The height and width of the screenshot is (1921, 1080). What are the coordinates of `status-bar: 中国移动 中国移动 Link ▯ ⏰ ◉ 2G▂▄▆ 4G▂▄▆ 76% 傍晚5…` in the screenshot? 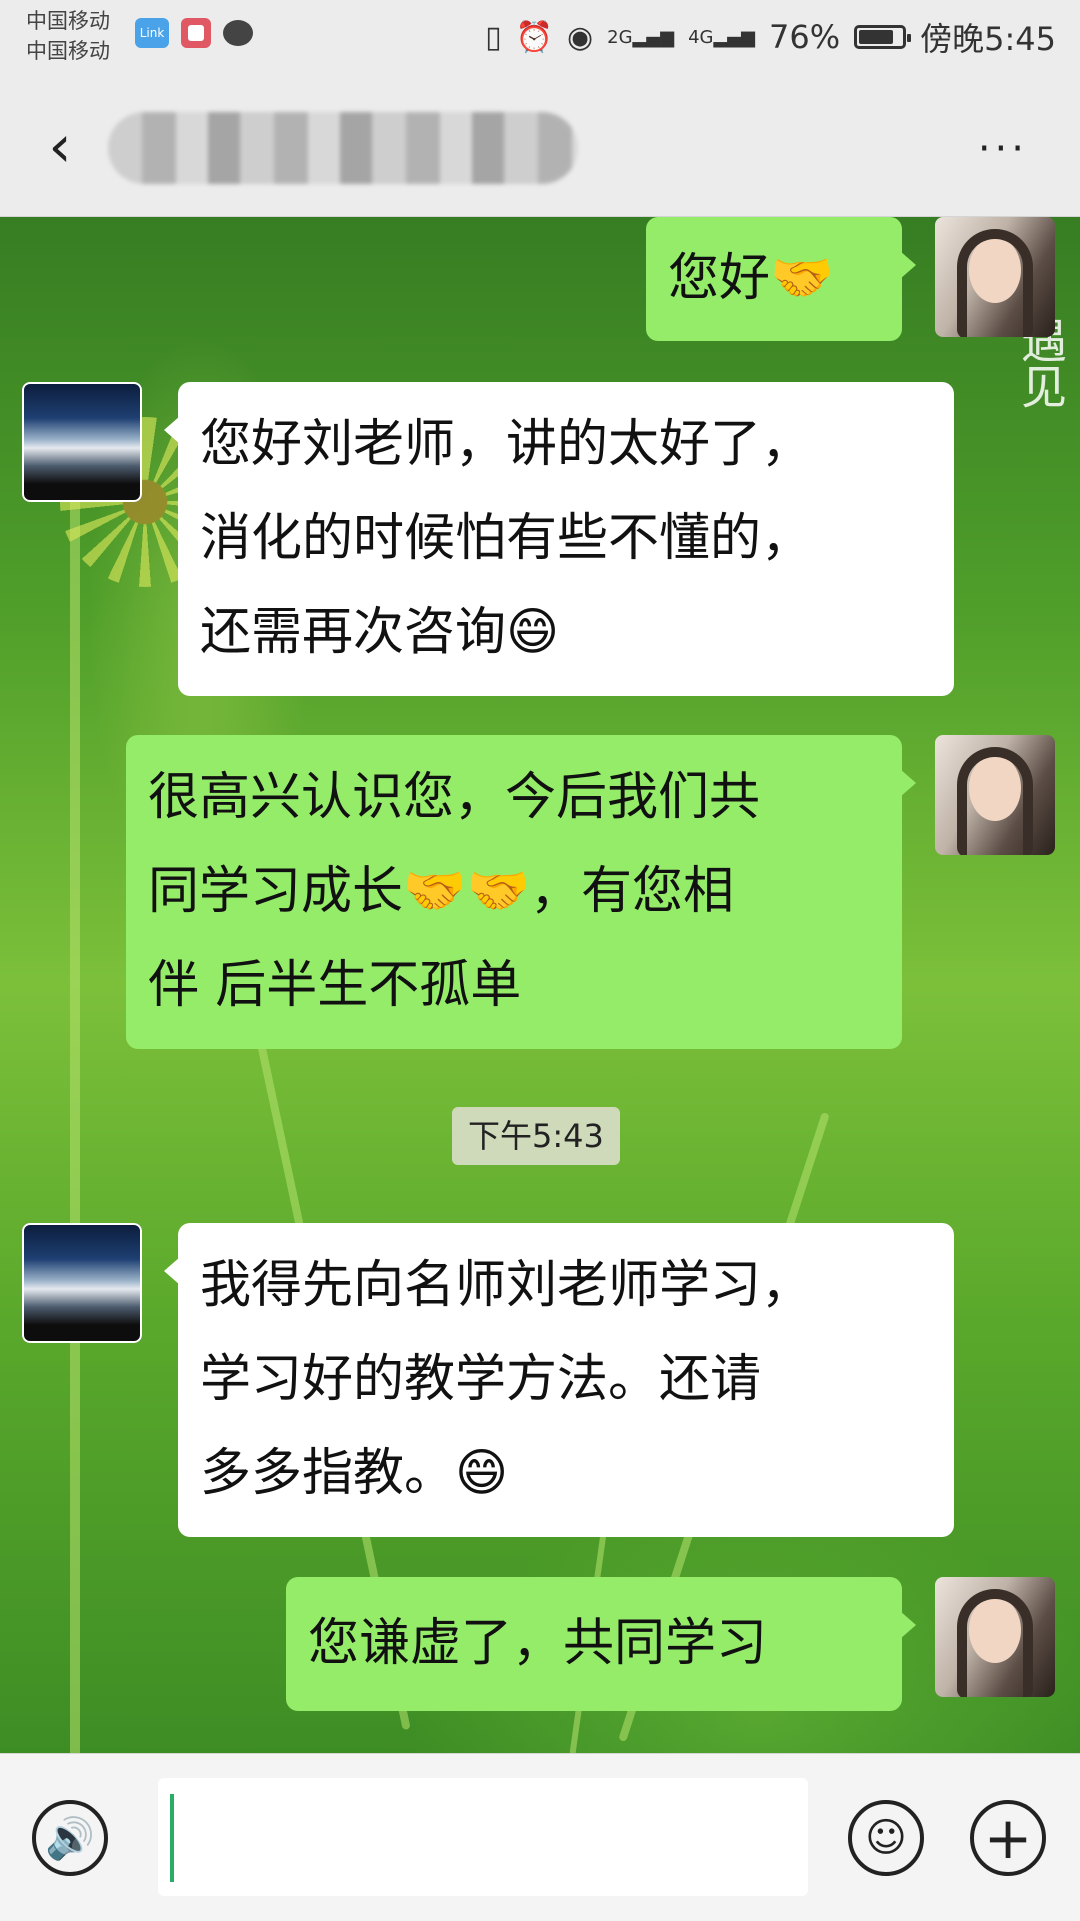 It's located at (540, 37).